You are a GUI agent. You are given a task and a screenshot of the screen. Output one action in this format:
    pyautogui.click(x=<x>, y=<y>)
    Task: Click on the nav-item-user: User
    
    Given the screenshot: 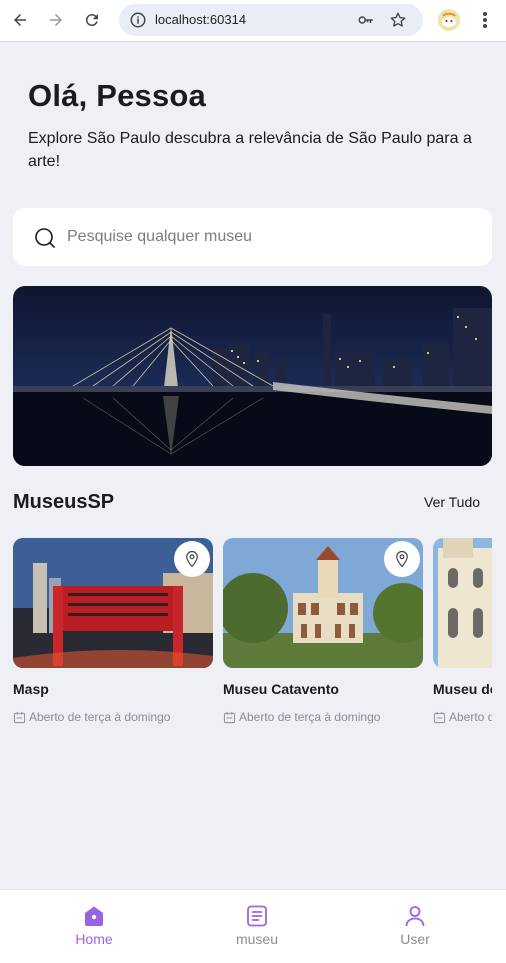 What is the action you would take?
    pyautogui.click(x=415, y=925)
    